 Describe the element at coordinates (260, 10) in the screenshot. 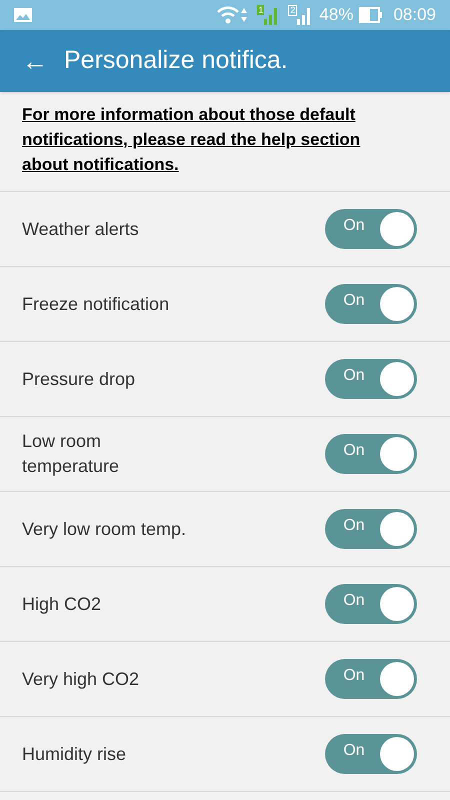

I see `sim-number: 1` at that location.